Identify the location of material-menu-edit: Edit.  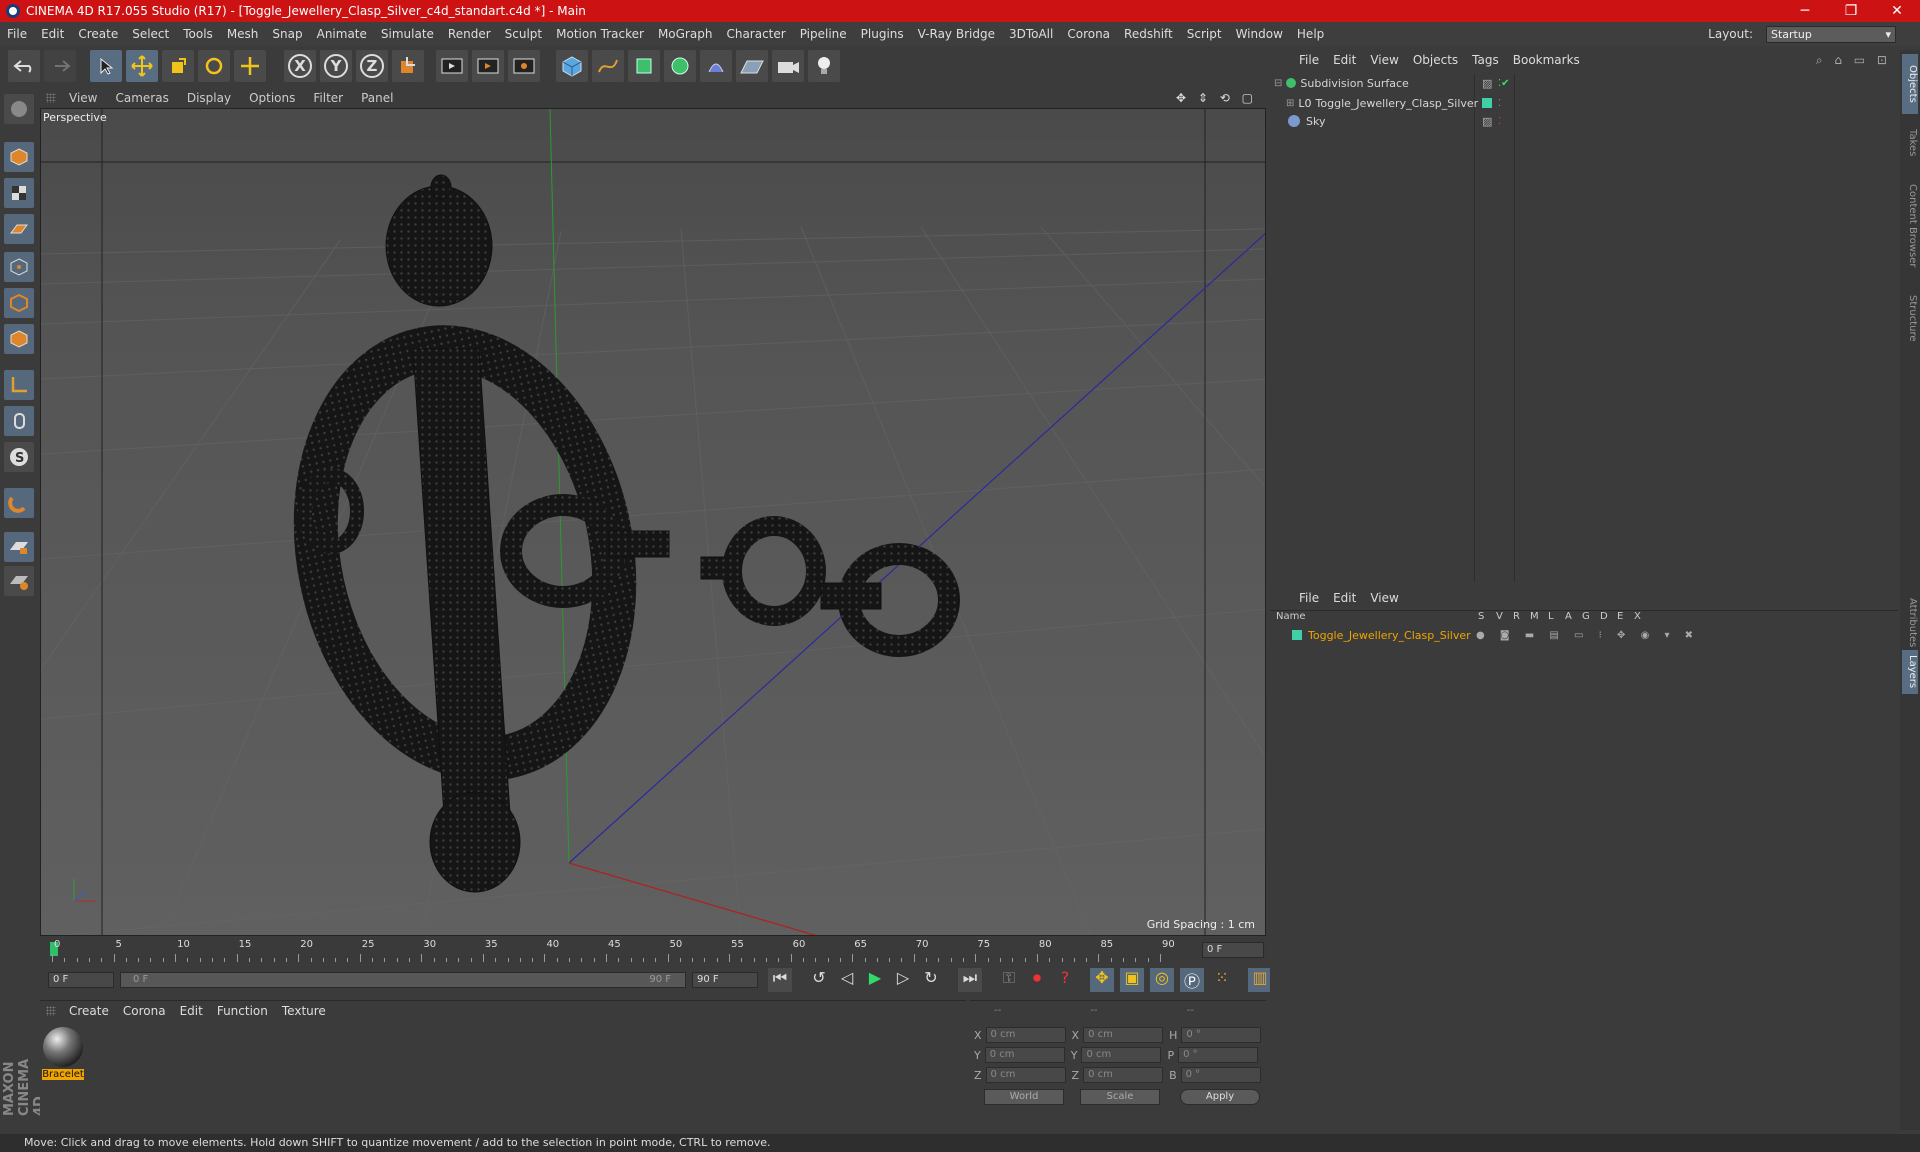
(191, 1011).